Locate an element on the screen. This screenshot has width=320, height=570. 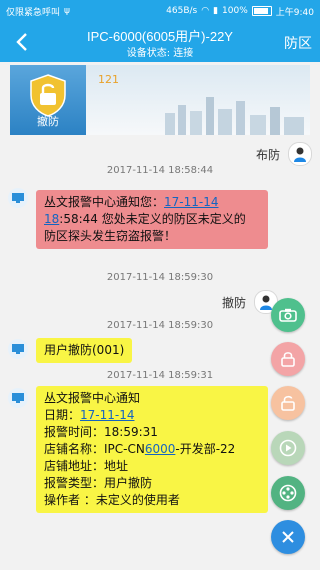
person-icon is located at coordinates (300, 154).